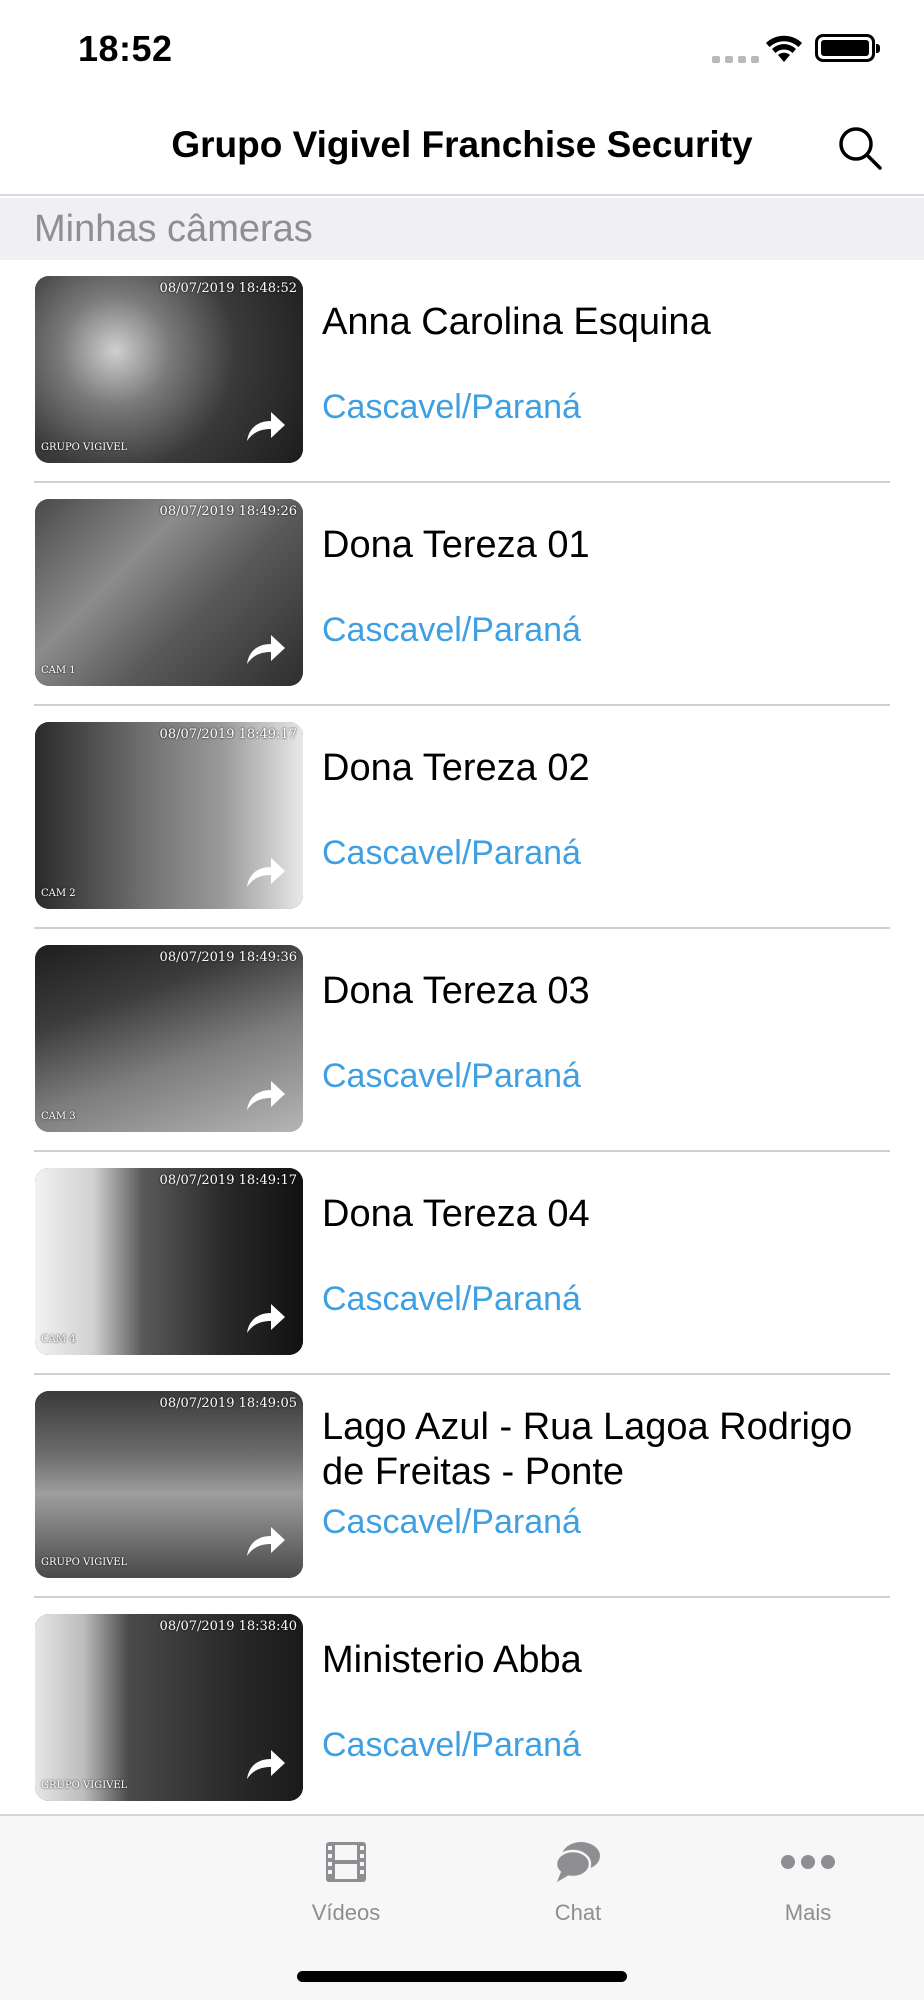 The image size is (924, 2000). What do you see at coordinates (228, 1403) in the screenshot?
I see `thumbnail-timestamp: 08/07/2019 18:49:05` at bounding box center [228, 1403].